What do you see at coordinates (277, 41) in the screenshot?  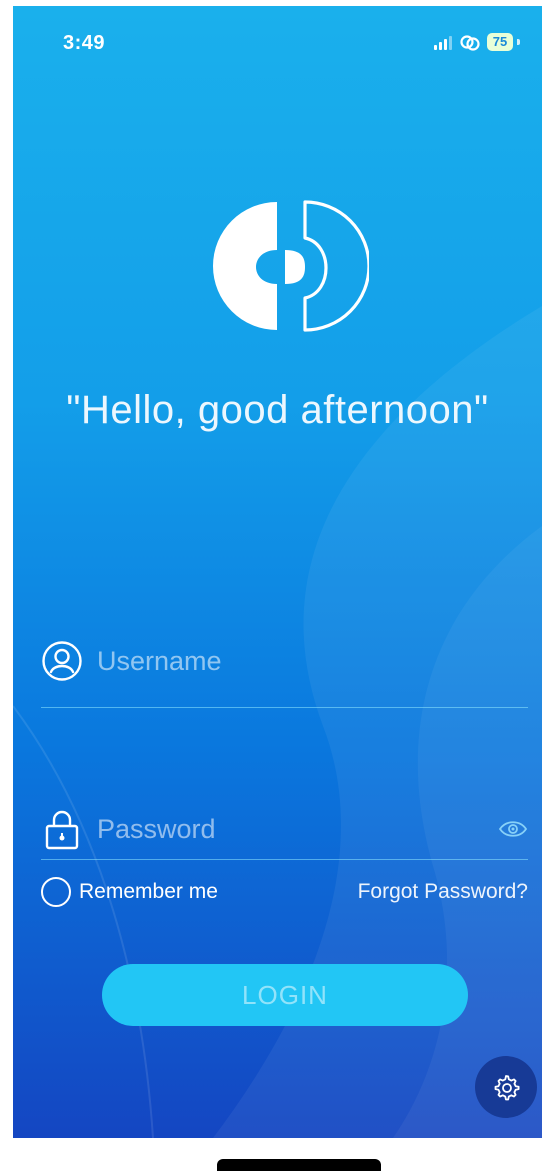 I see `status-bar: 3:49 75` at bounding box center [277, 41].